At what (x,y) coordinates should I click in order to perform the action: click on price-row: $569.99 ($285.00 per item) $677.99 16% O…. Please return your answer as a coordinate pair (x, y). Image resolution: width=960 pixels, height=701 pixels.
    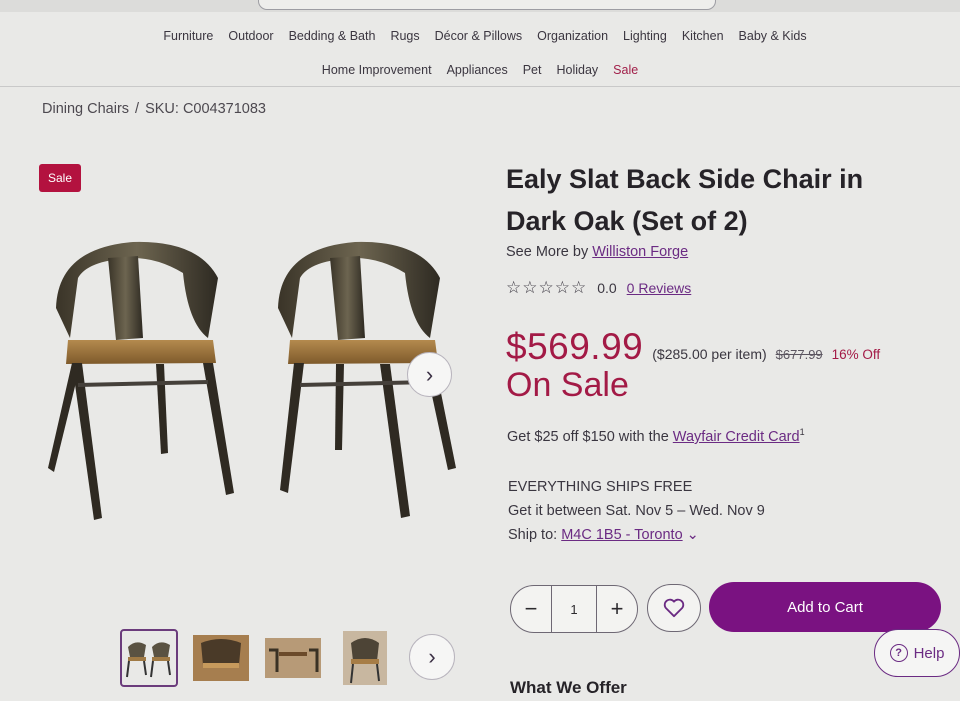
    Looking at the image, I should click on (693, 347).